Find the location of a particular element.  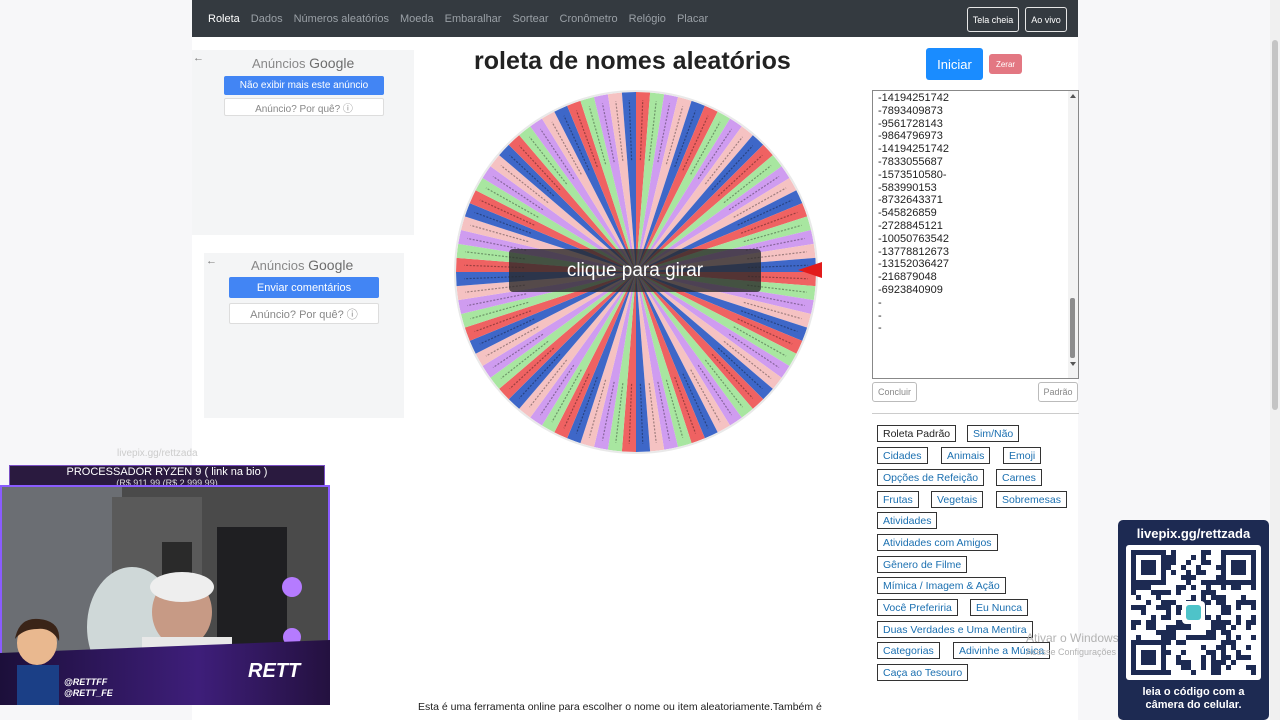

nav-item-moeda: Moeda is located at coordinates (417, 19).